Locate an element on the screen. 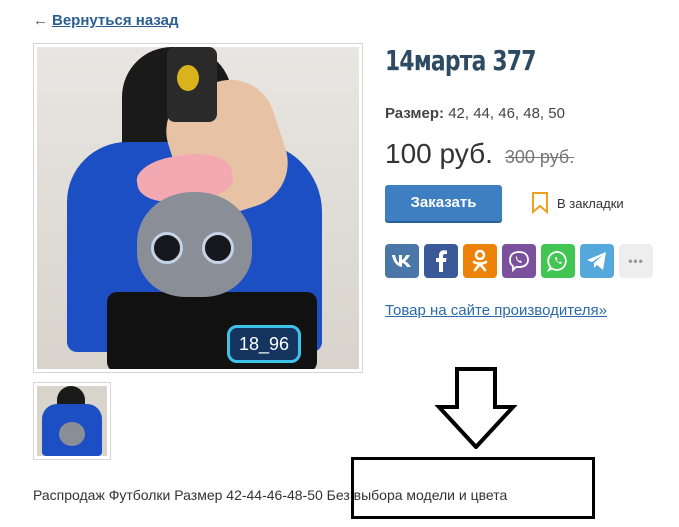  whatsapp-icon is located at coordinates (557, 261).